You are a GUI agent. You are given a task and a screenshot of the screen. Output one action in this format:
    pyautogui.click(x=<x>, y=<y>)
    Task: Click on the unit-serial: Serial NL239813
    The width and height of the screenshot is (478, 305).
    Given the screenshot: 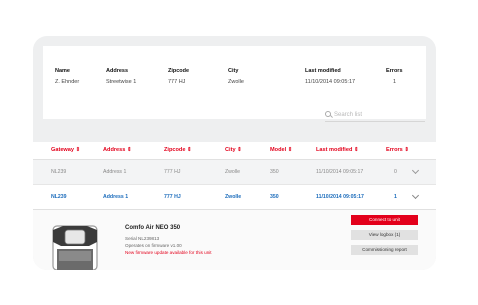 What is the action you would take?
    pyautogui.click(x=142, y=238)
    